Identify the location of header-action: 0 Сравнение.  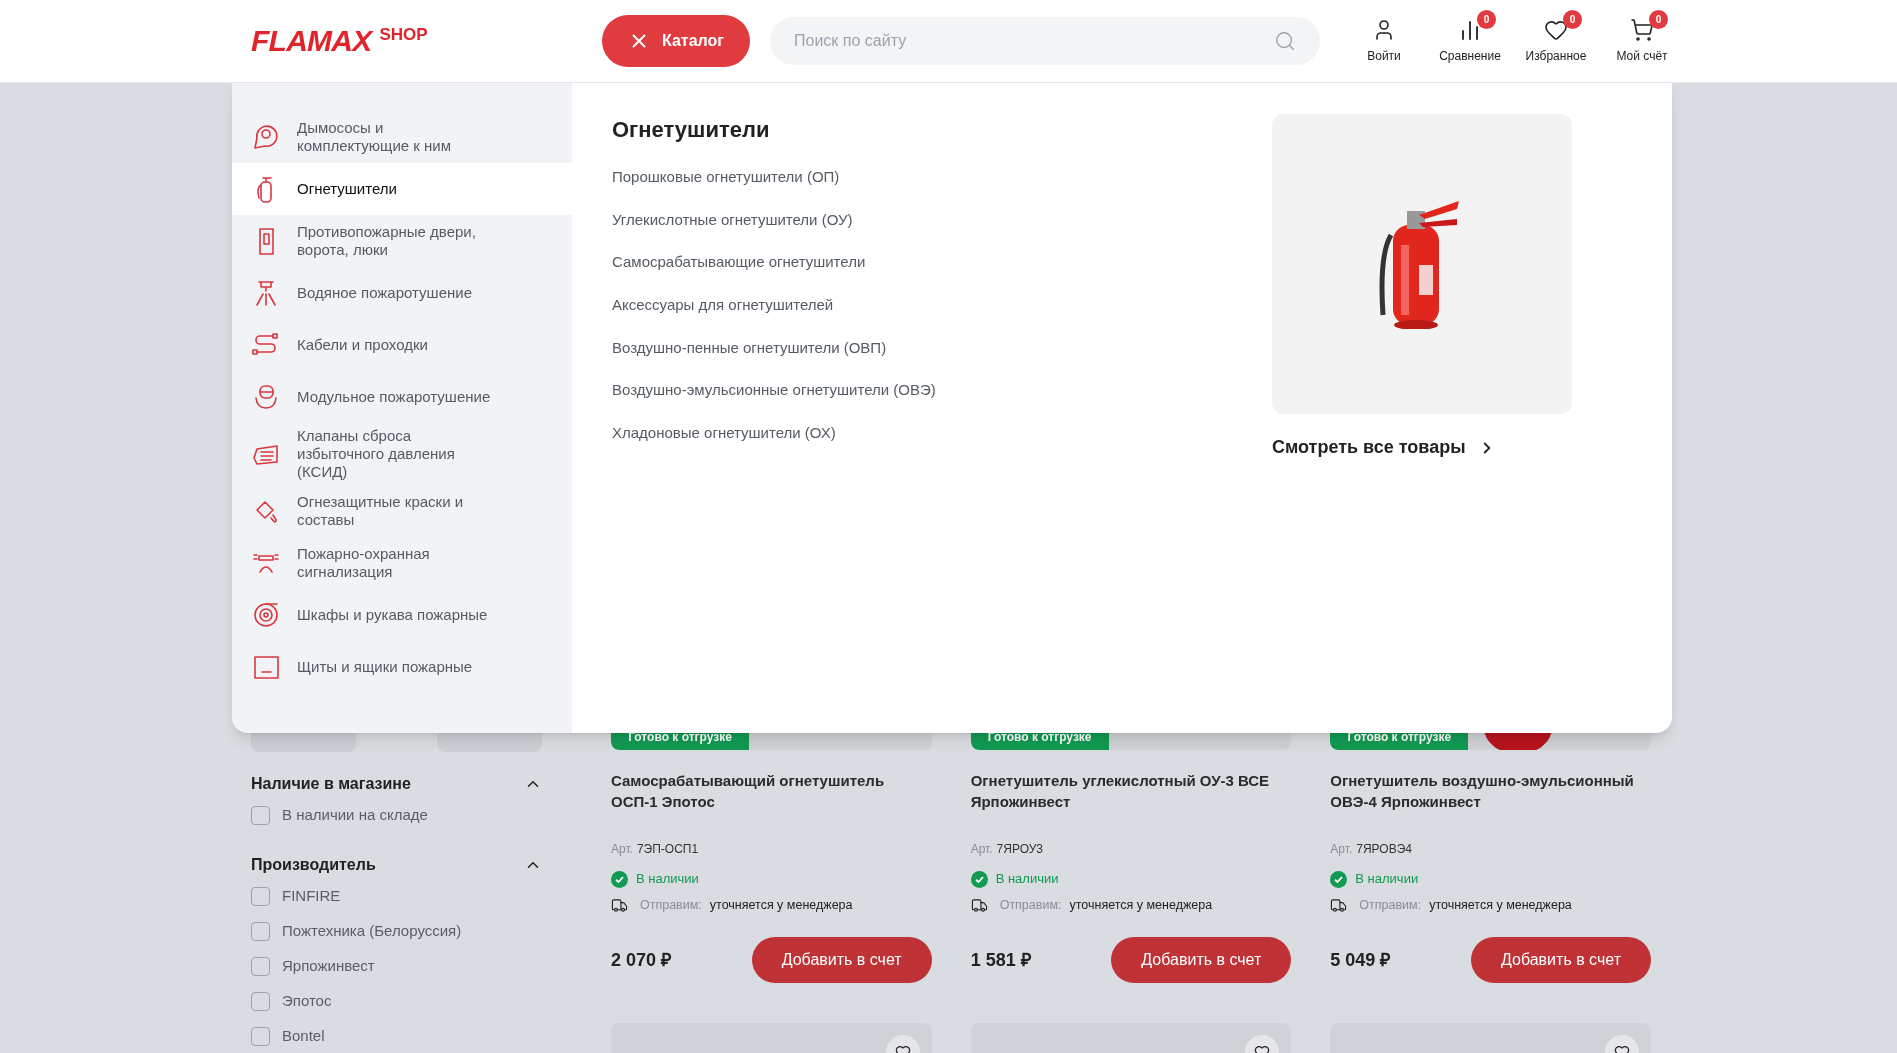
(1470, 37).